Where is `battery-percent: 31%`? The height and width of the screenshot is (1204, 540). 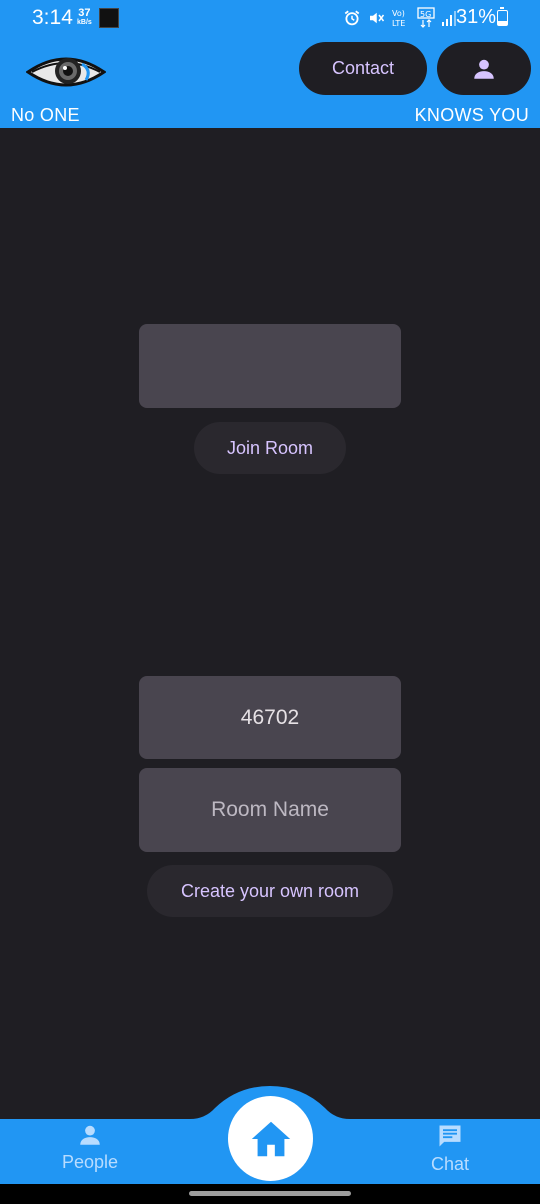
battery-percent: 31% is located at coordinates (476, 17).